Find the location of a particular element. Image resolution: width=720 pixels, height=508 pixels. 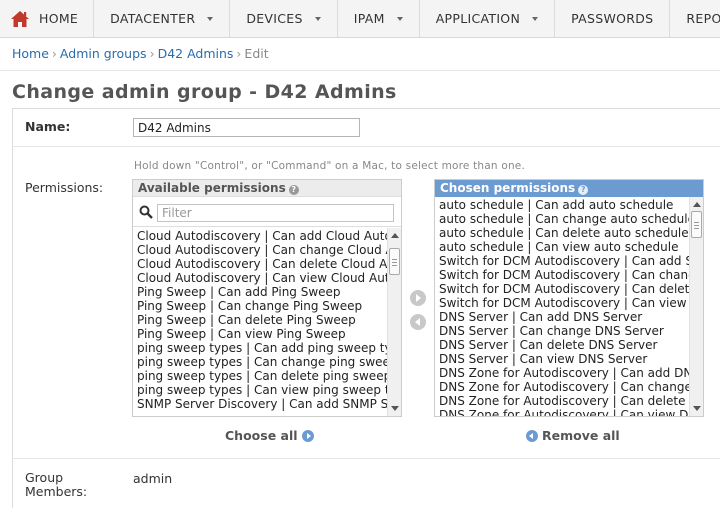

nav-reports-label: REPORTS is located at coordinates (703, 18).